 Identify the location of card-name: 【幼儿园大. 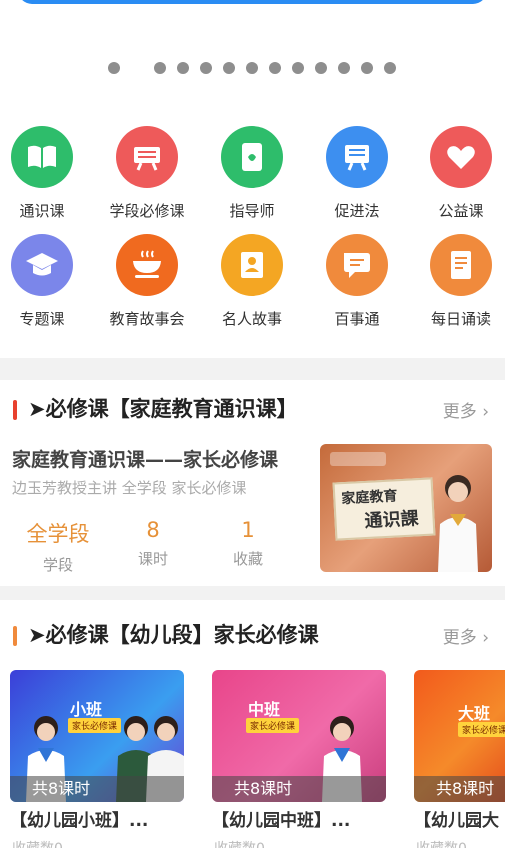
(456, 818).